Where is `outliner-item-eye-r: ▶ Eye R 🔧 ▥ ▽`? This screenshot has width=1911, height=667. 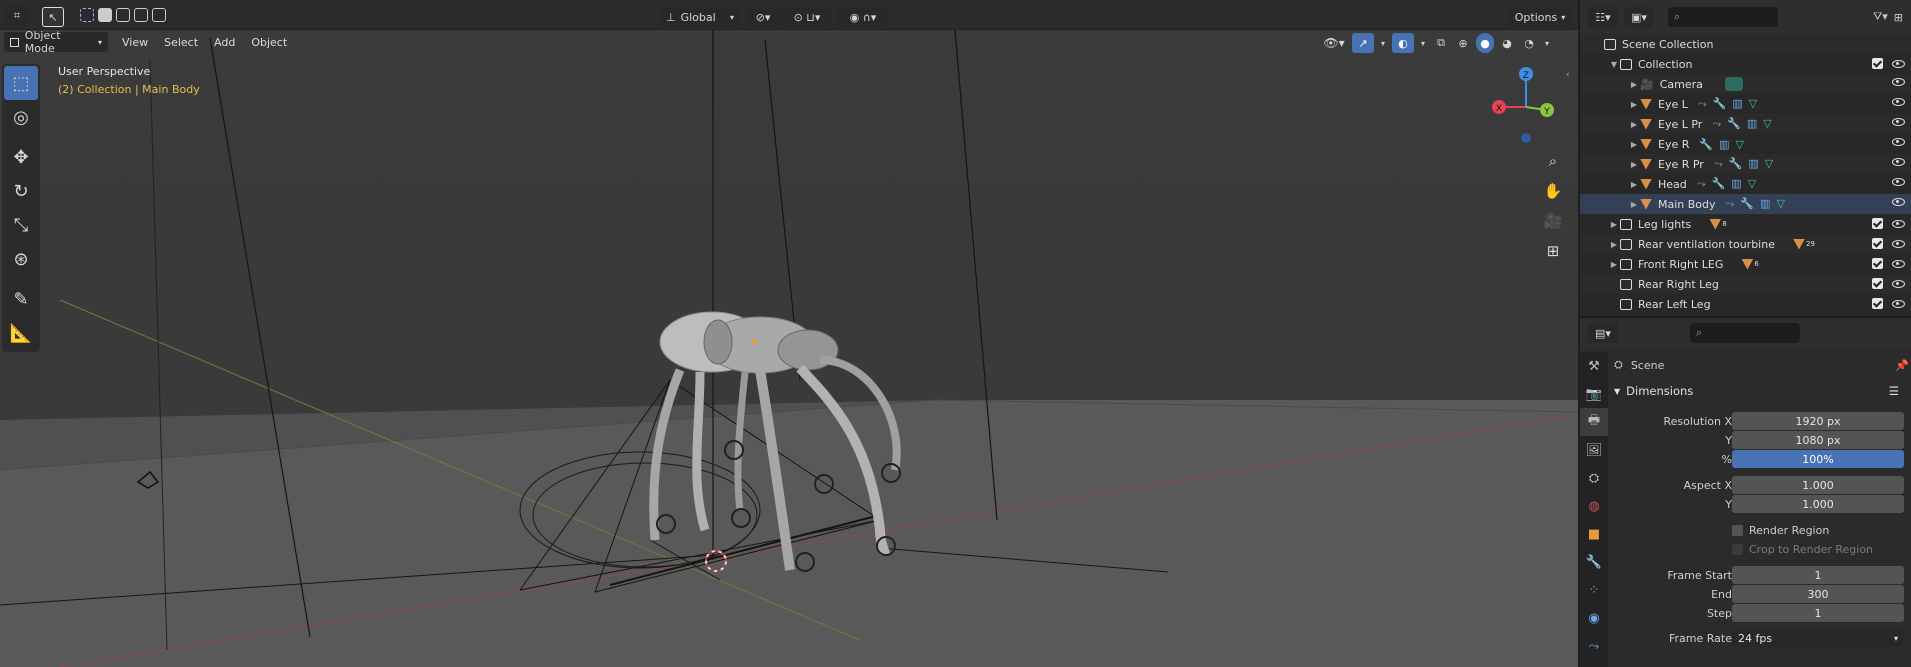 outliner-item-eye-r: ▶ Eye R 🔧 ▥ ▽ is located at coordinates (1745, 144).